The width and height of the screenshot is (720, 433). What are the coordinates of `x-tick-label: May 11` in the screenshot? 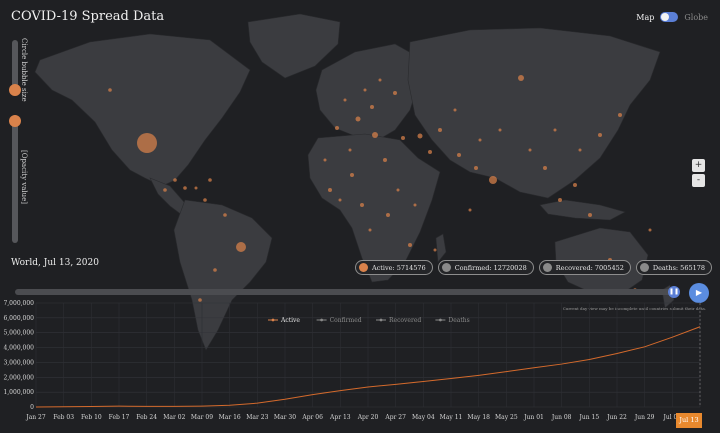 It's located at (451, 417).